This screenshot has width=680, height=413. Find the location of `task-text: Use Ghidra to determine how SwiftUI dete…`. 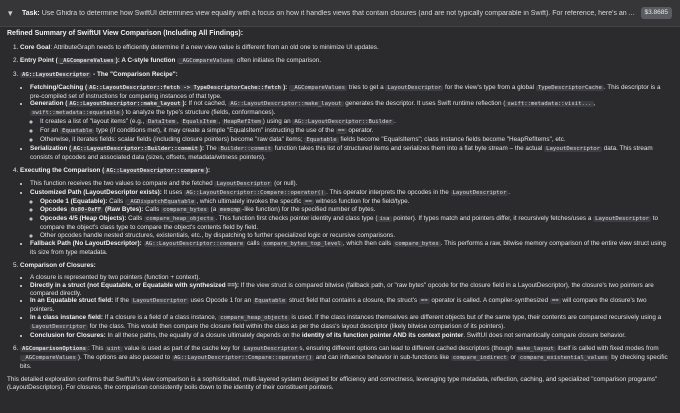

task-text: Use Ghidra to determine how SwiftUI dete… is located at coordinates (338, 13).